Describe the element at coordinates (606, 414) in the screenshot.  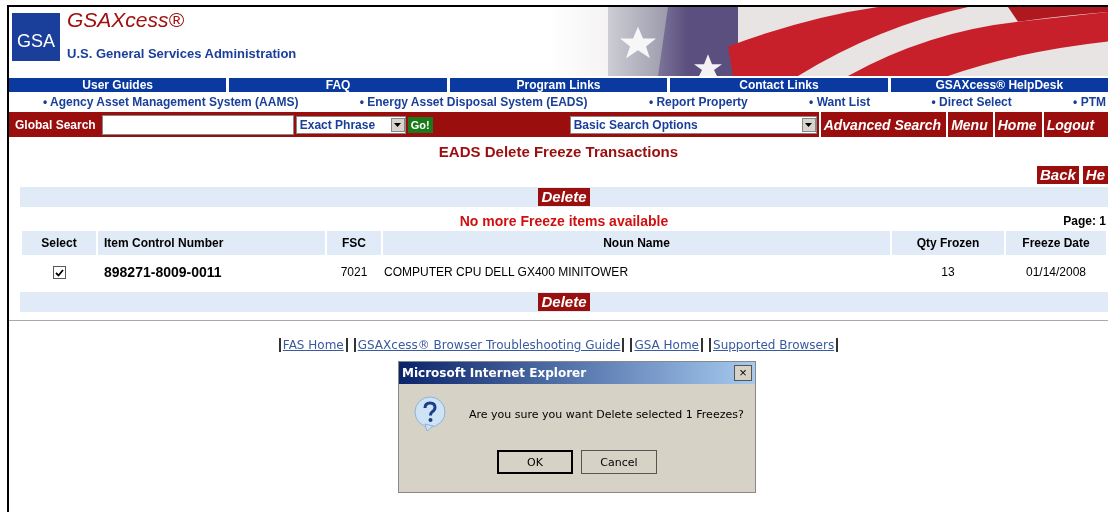
I see `dialog-message: Are you sure you want Delete selected 1 Freezes?` at that location.